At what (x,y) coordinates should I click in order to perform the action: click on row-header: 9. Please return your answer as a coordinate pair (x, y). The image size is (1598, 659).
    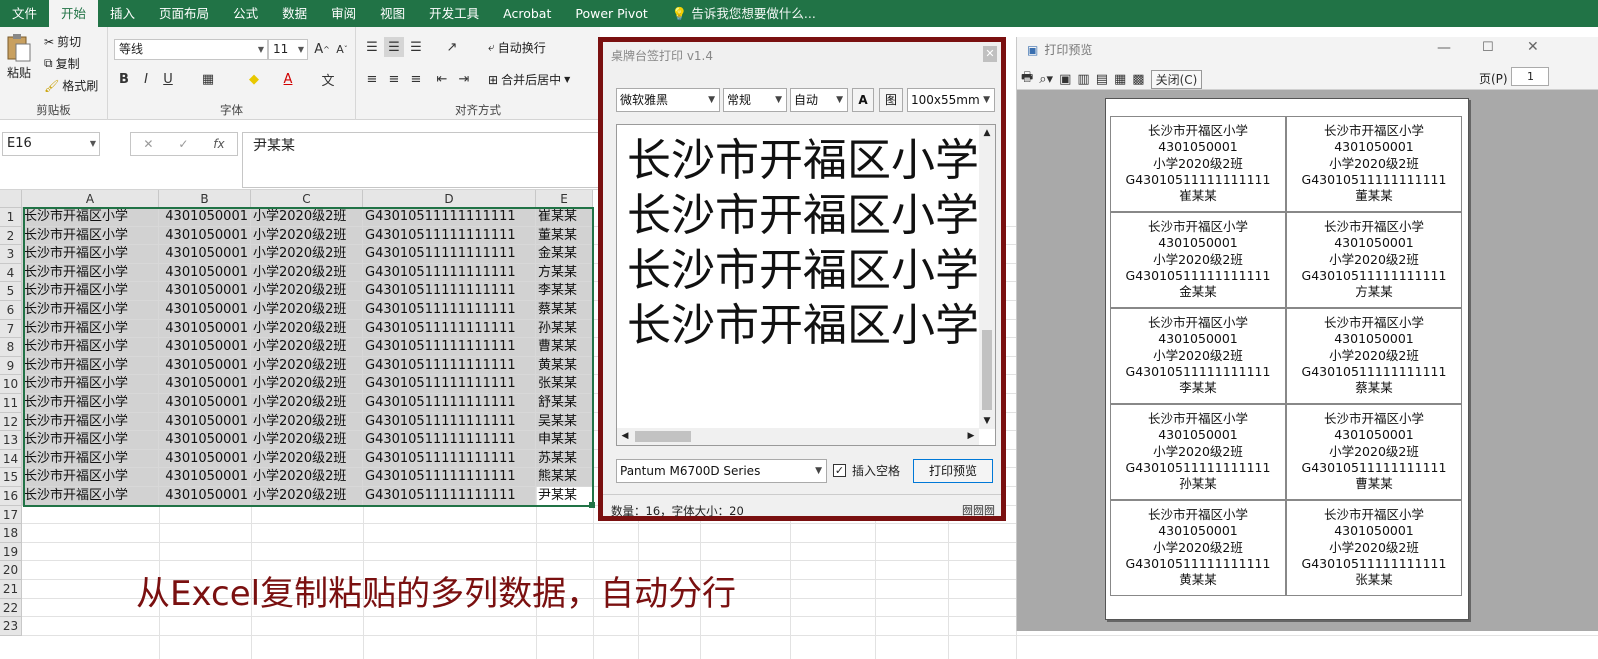
    Looking at the image, I should click on (11, 366).